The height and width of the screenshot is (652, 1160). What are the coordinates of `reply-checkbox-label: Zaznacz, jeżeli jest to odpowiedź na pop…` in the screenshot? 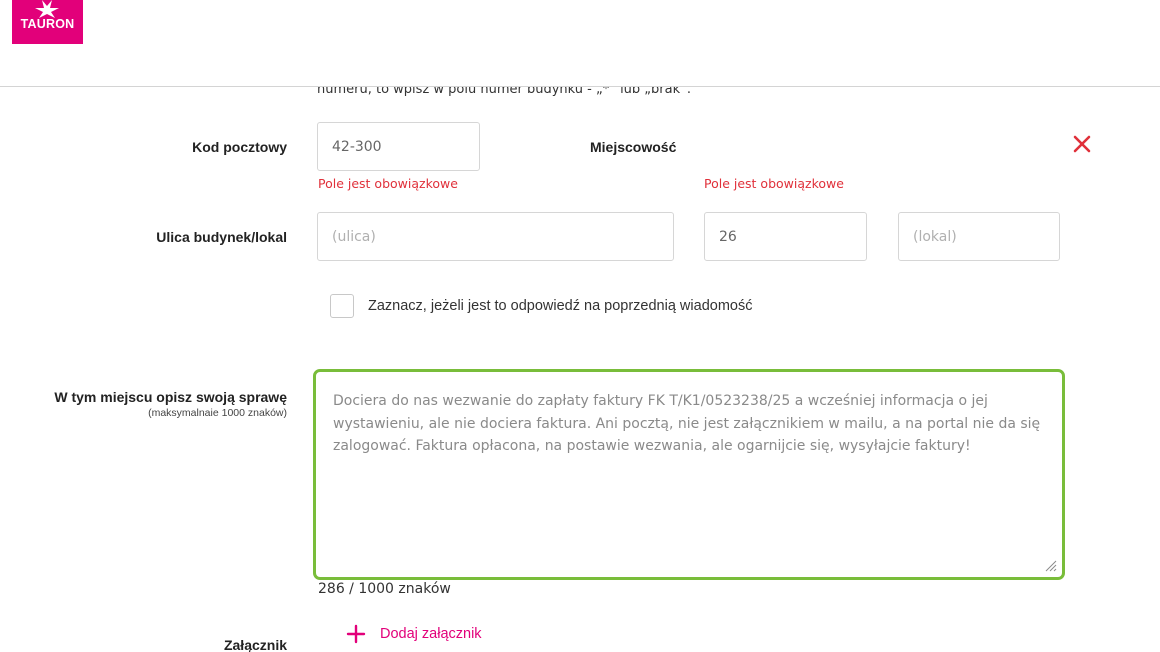 It's located at (560, 306).